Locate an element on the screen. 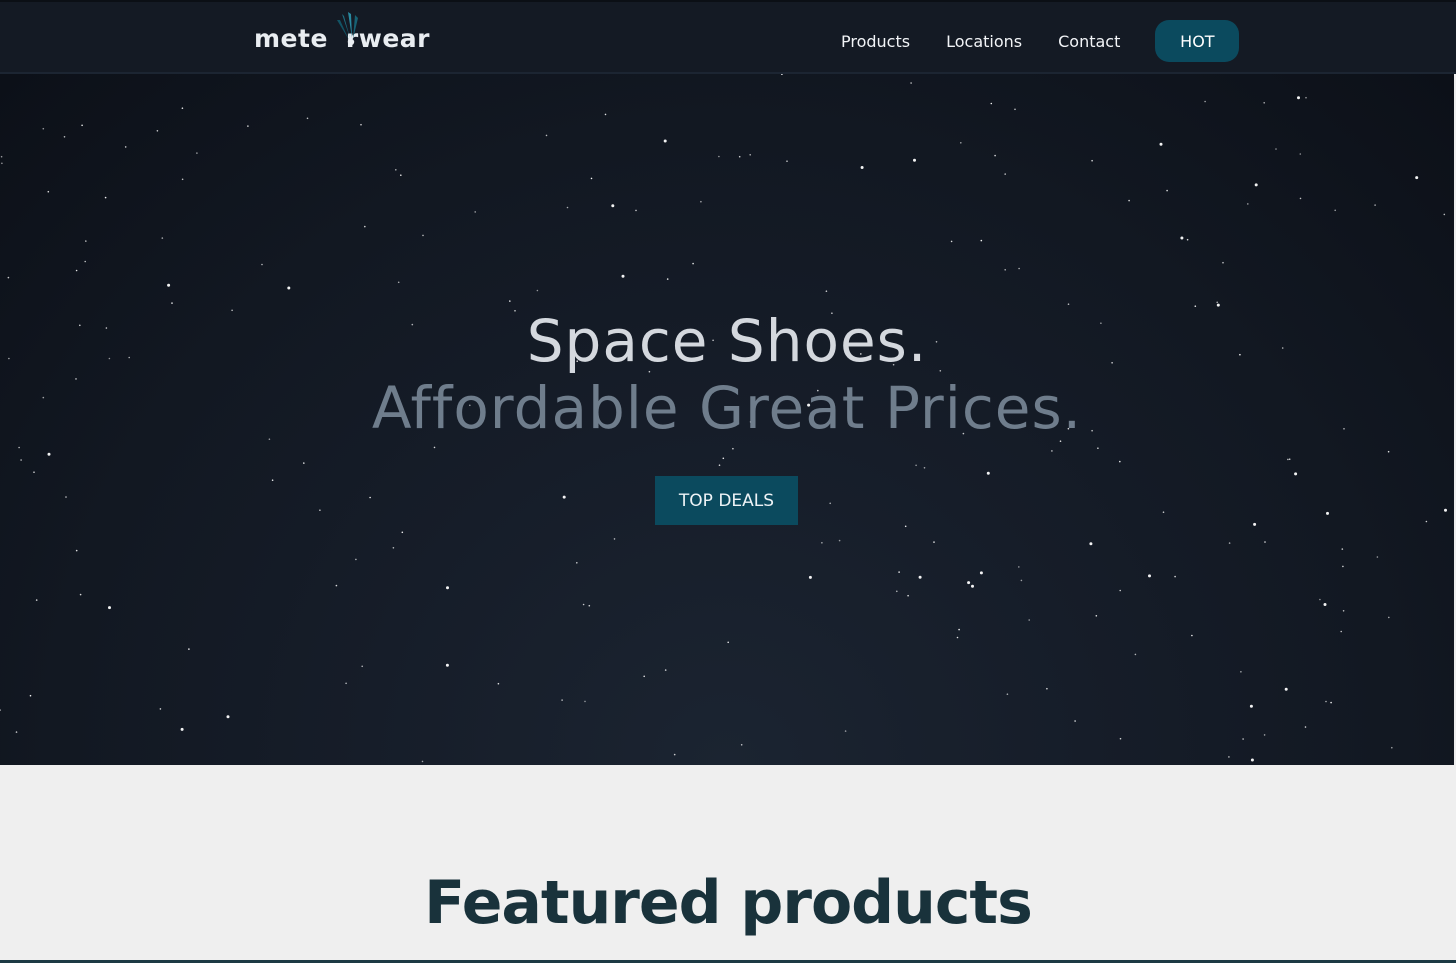 The width and height of the screenshot is (1456, 963). hero-headline: Space Shoes. is located at coordinates (727, 341).